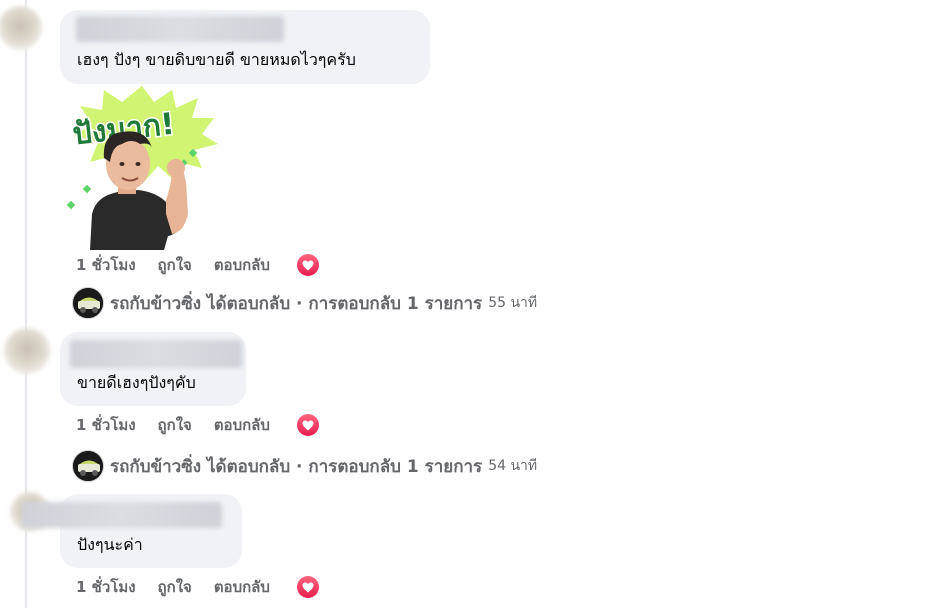 This screenshot has height=608, width=939. What do you see at coordinates (142, 167) in the screenshot?
I see `sticker-image: ปังมาก!` at bounding box center [142, 167].